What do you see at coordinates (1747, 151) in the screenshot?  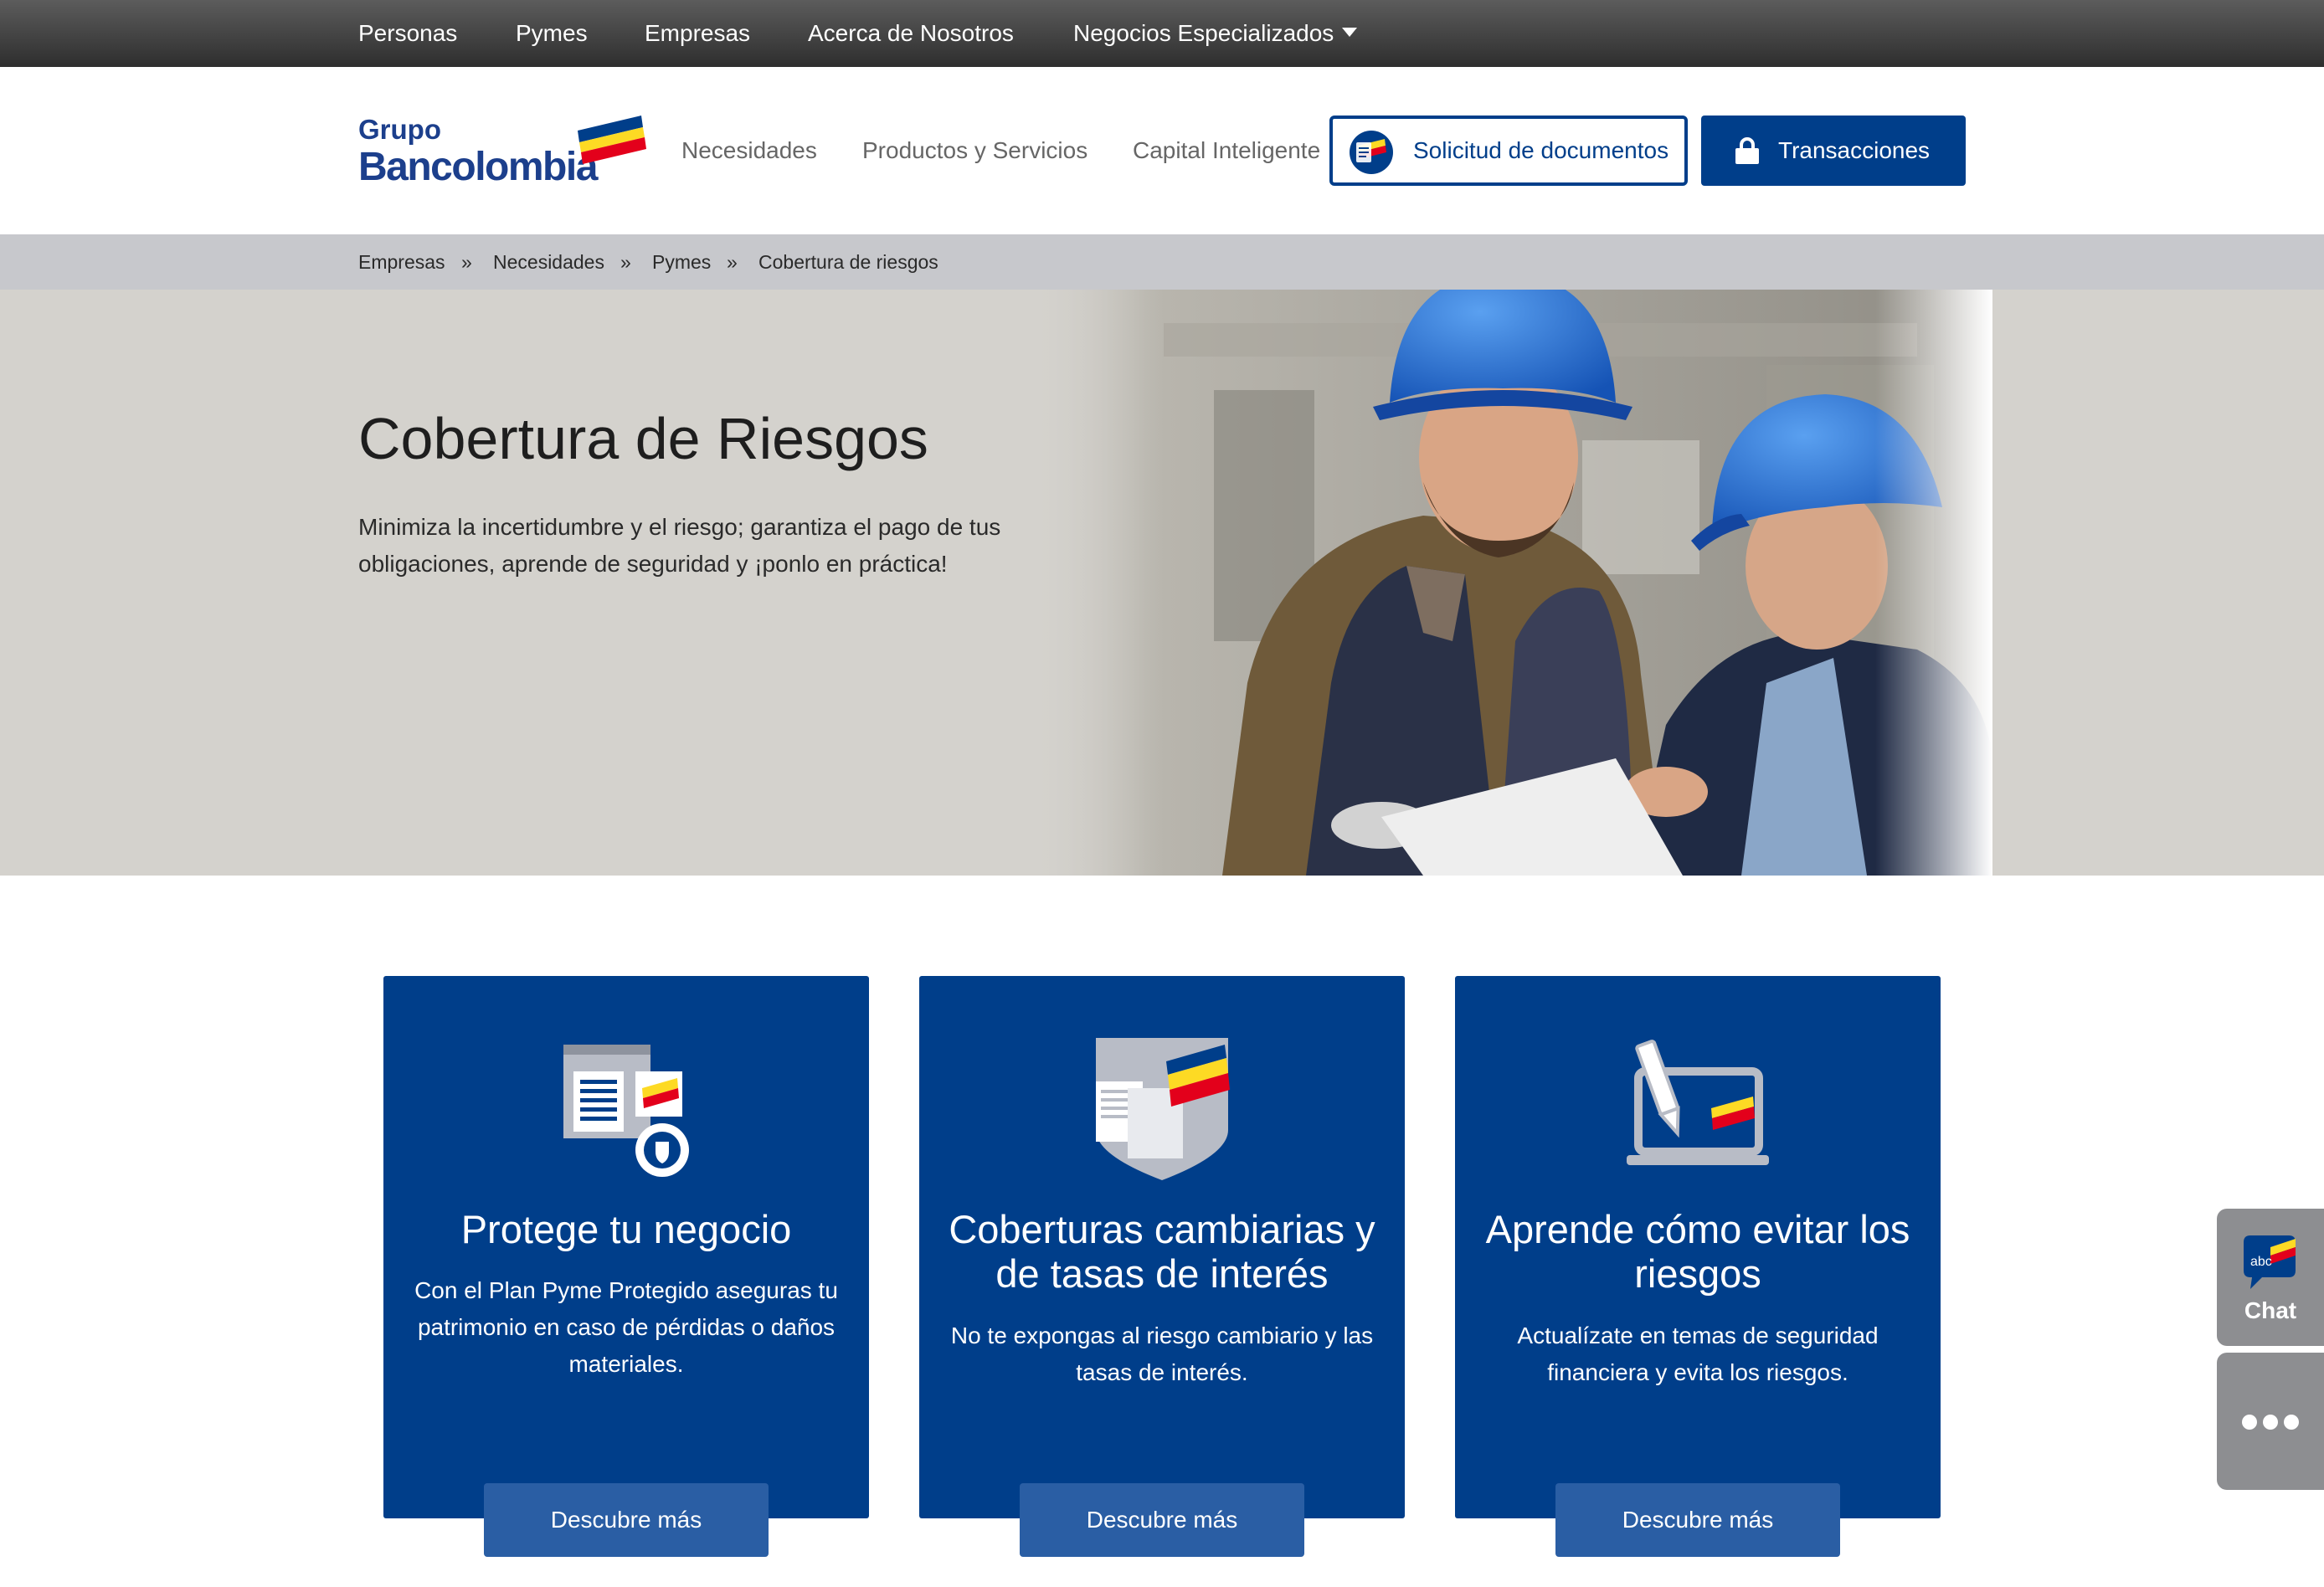 I see `lock-icon` at bounding box center [1747, 151].